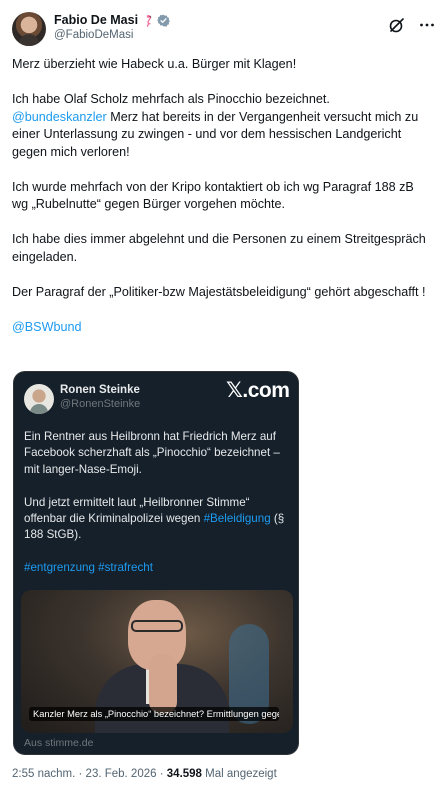 Image resolution: width=448 pixels, height=792 pixels. Describe the element at coordinates (412, 25) in the screenshot. I see `header-actions` at that location.